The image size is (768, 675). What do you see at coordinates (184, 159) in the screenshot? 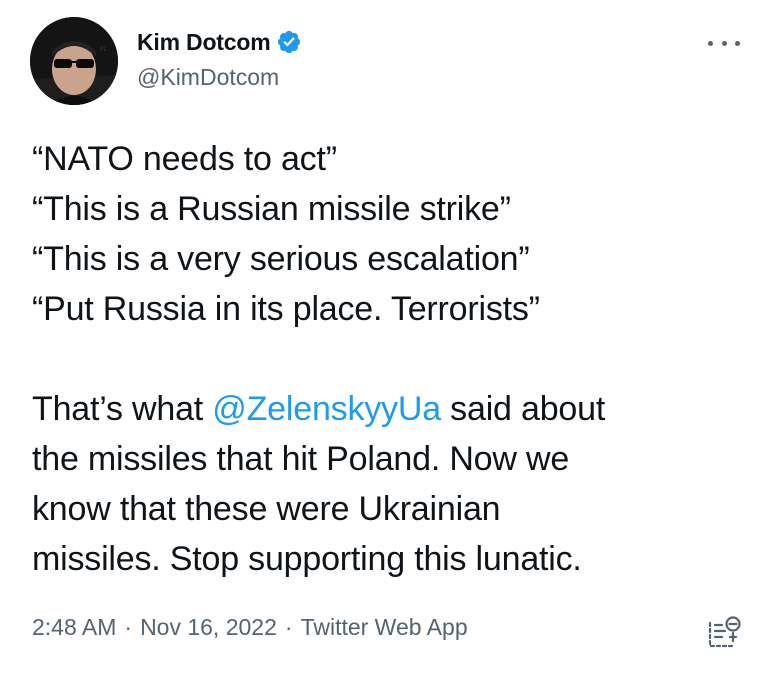
I see `quote-line: “NATO needs to act”` at bounding box center [184, 159].